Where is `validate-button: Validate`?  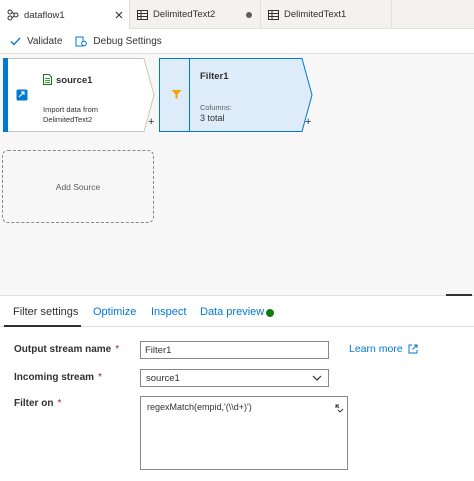
validate-button: Validate is located at coordinates (36, 41).